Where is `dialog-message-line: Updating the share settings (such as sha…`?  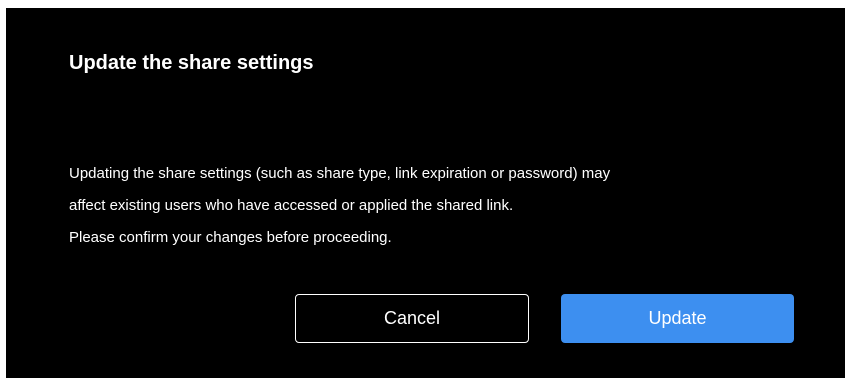 dialog-message-line: Updating the share settings (such as sha… is located at coordinates (340, 173).